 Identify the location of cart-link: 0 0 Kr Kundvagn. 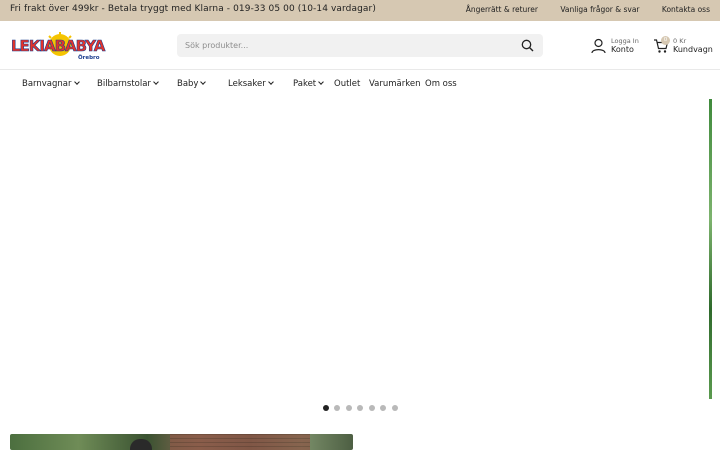
(684, 47).